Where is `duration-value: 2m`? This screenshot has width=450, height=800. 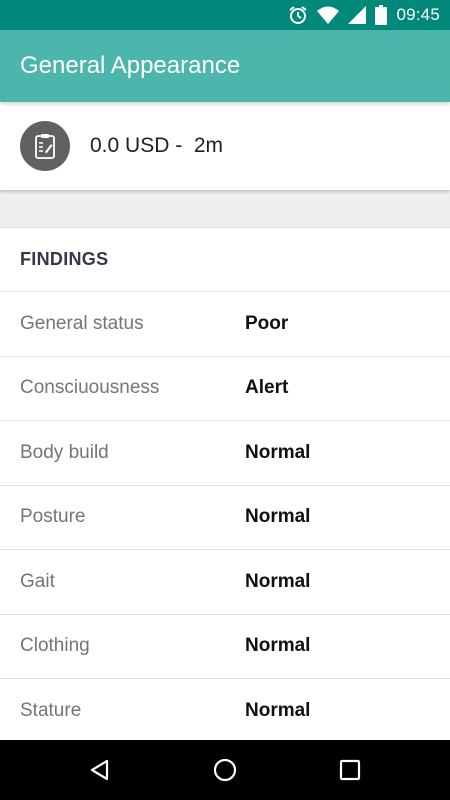
duration-value: 2m is located at coordinates (208, 145).